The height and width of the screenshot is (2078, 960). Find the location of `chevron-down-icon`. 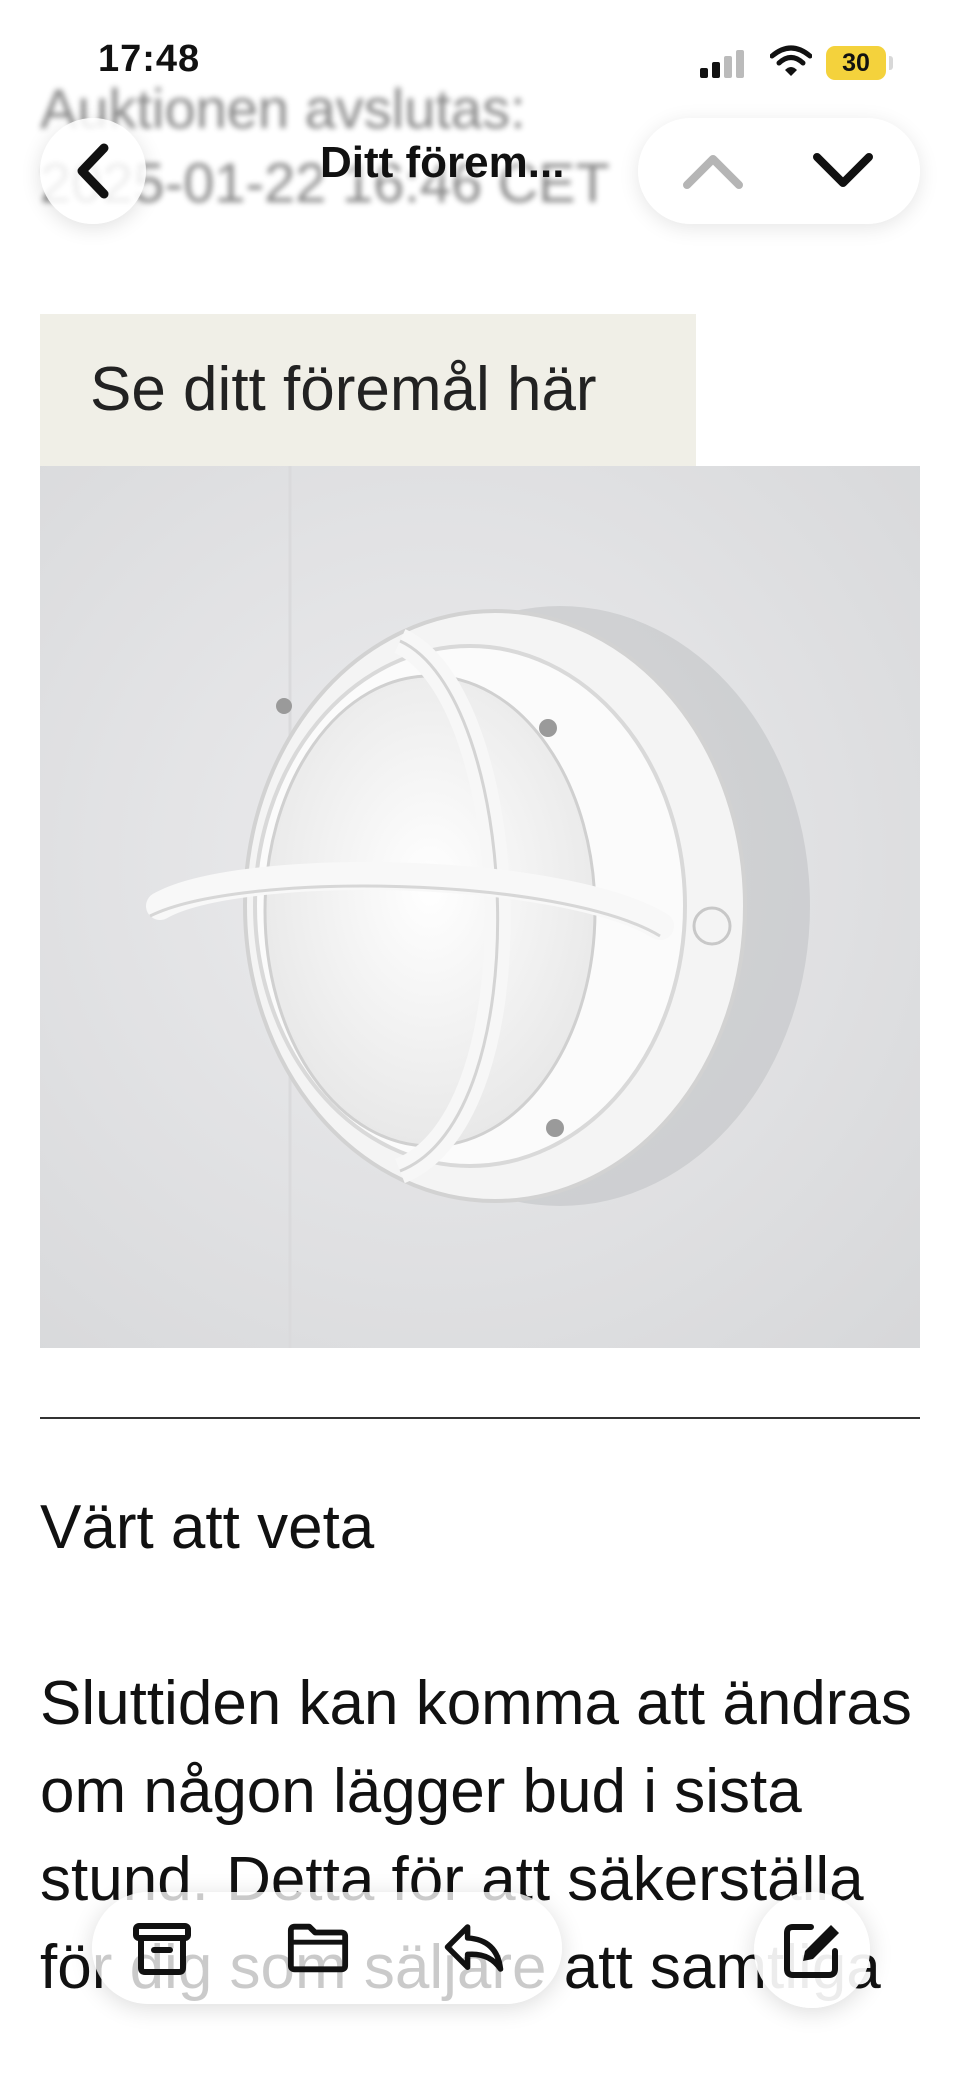

chevron-down-icon is located at coordinates (843, 170).